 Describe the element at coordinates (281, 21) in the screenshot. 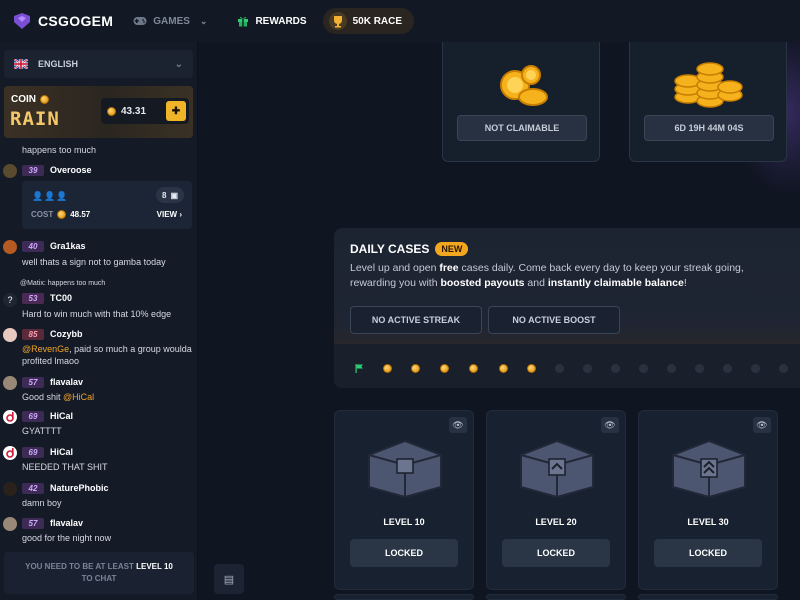

I see `nav-rewards-label: REWARDS` at that location.